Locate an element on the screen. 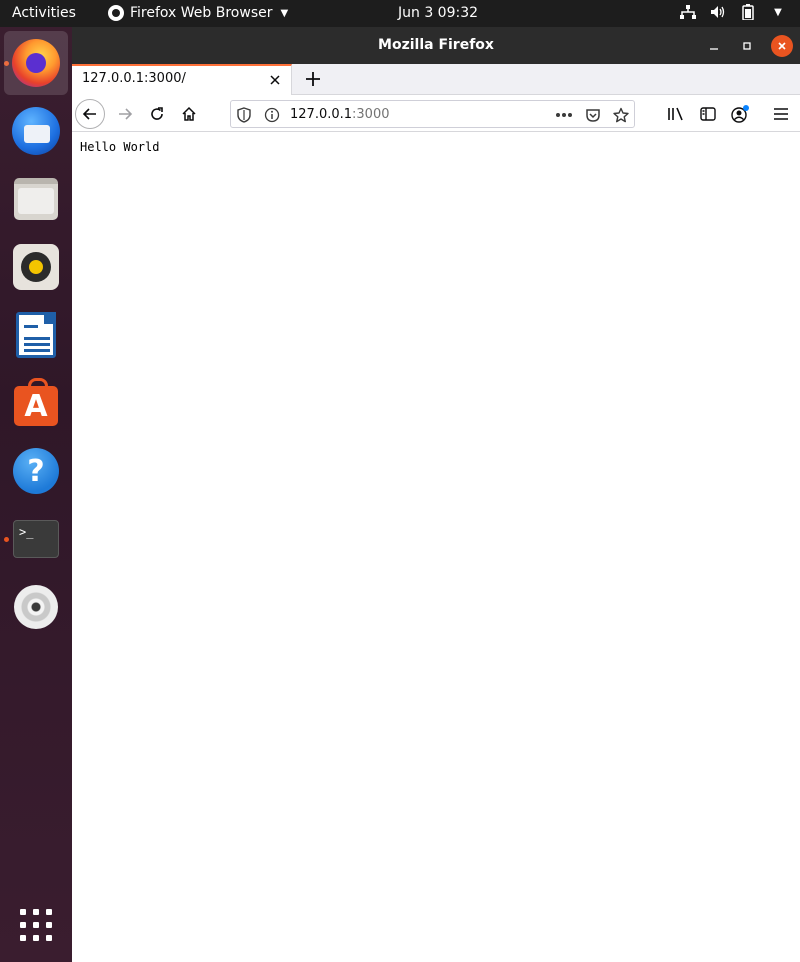 The image size is (800, 962). dock-dvd is located at coordinates (36, 607).